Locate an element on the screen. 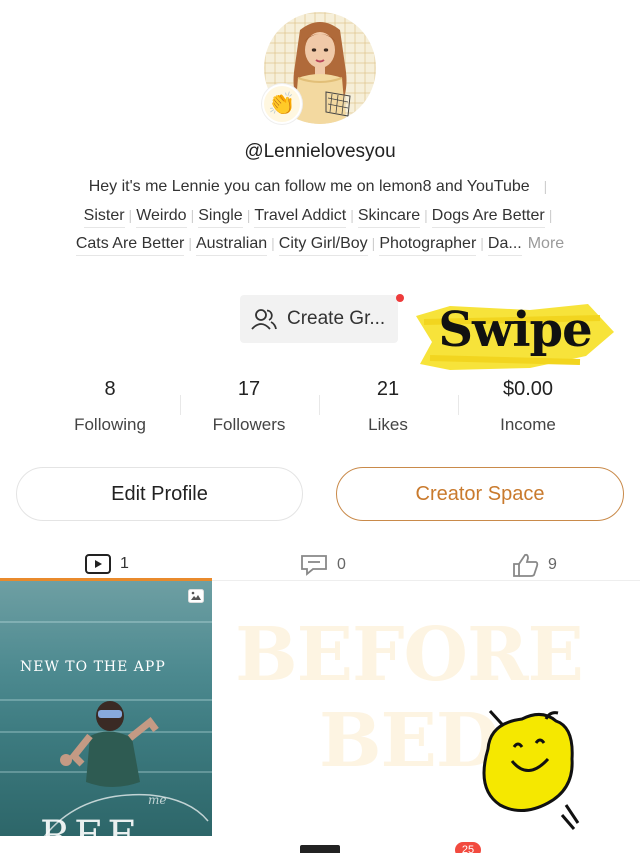 Image resolution: width=640 pixels, height=853 pixels. tag-australian: Australian is located at coordinates (231, 245).